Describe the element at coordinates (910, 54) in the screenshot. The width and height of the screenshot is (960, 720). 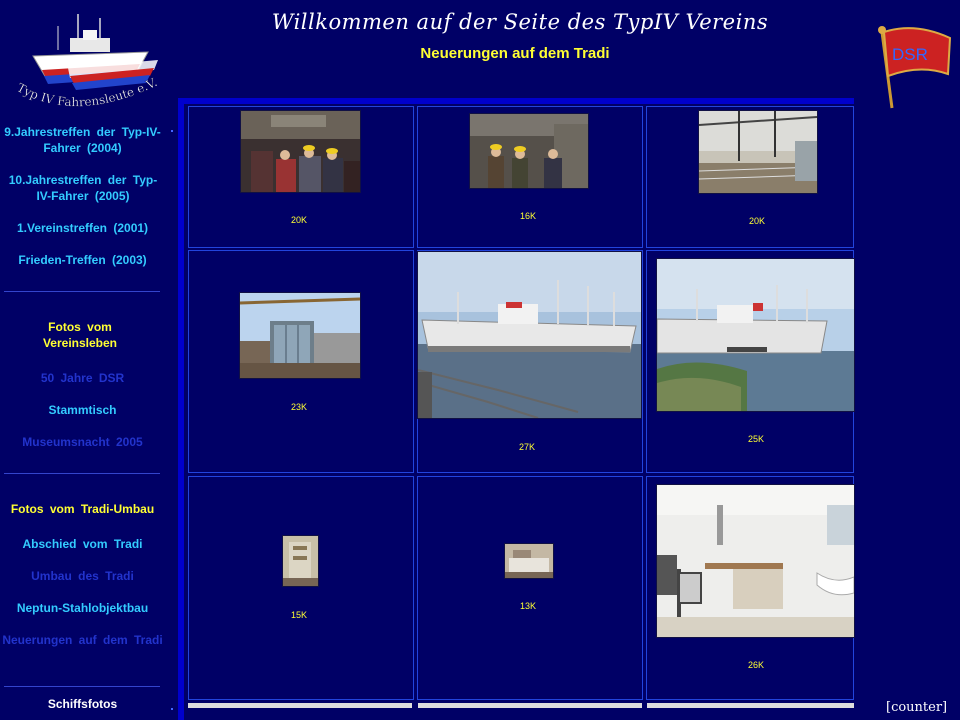
I see `flag-text: DSR` at that location.